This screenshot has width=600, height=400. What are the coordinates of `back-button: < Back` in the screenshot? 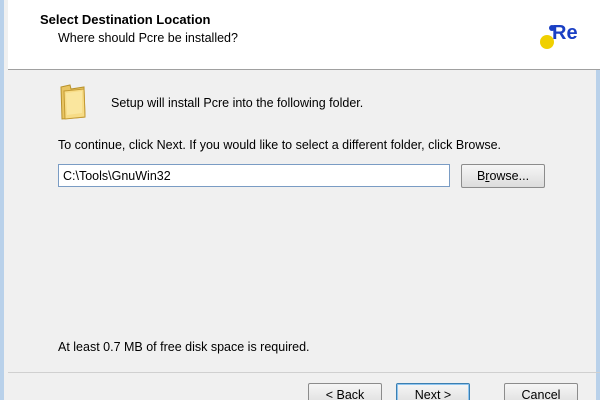 It's located at (345, 391).